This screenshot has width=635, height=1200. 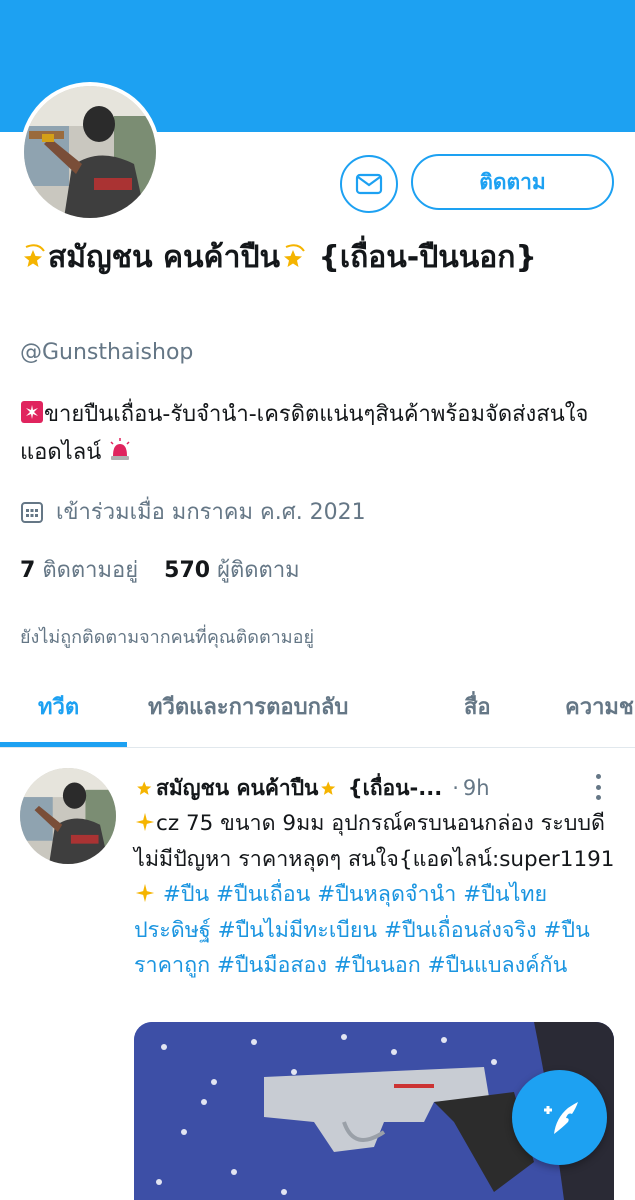 What do you see at coordinates (164, 257) in the screenshot?
I see `display-name-text: สมัญชน คนค้าปืน` at bounding box center [164, 257].